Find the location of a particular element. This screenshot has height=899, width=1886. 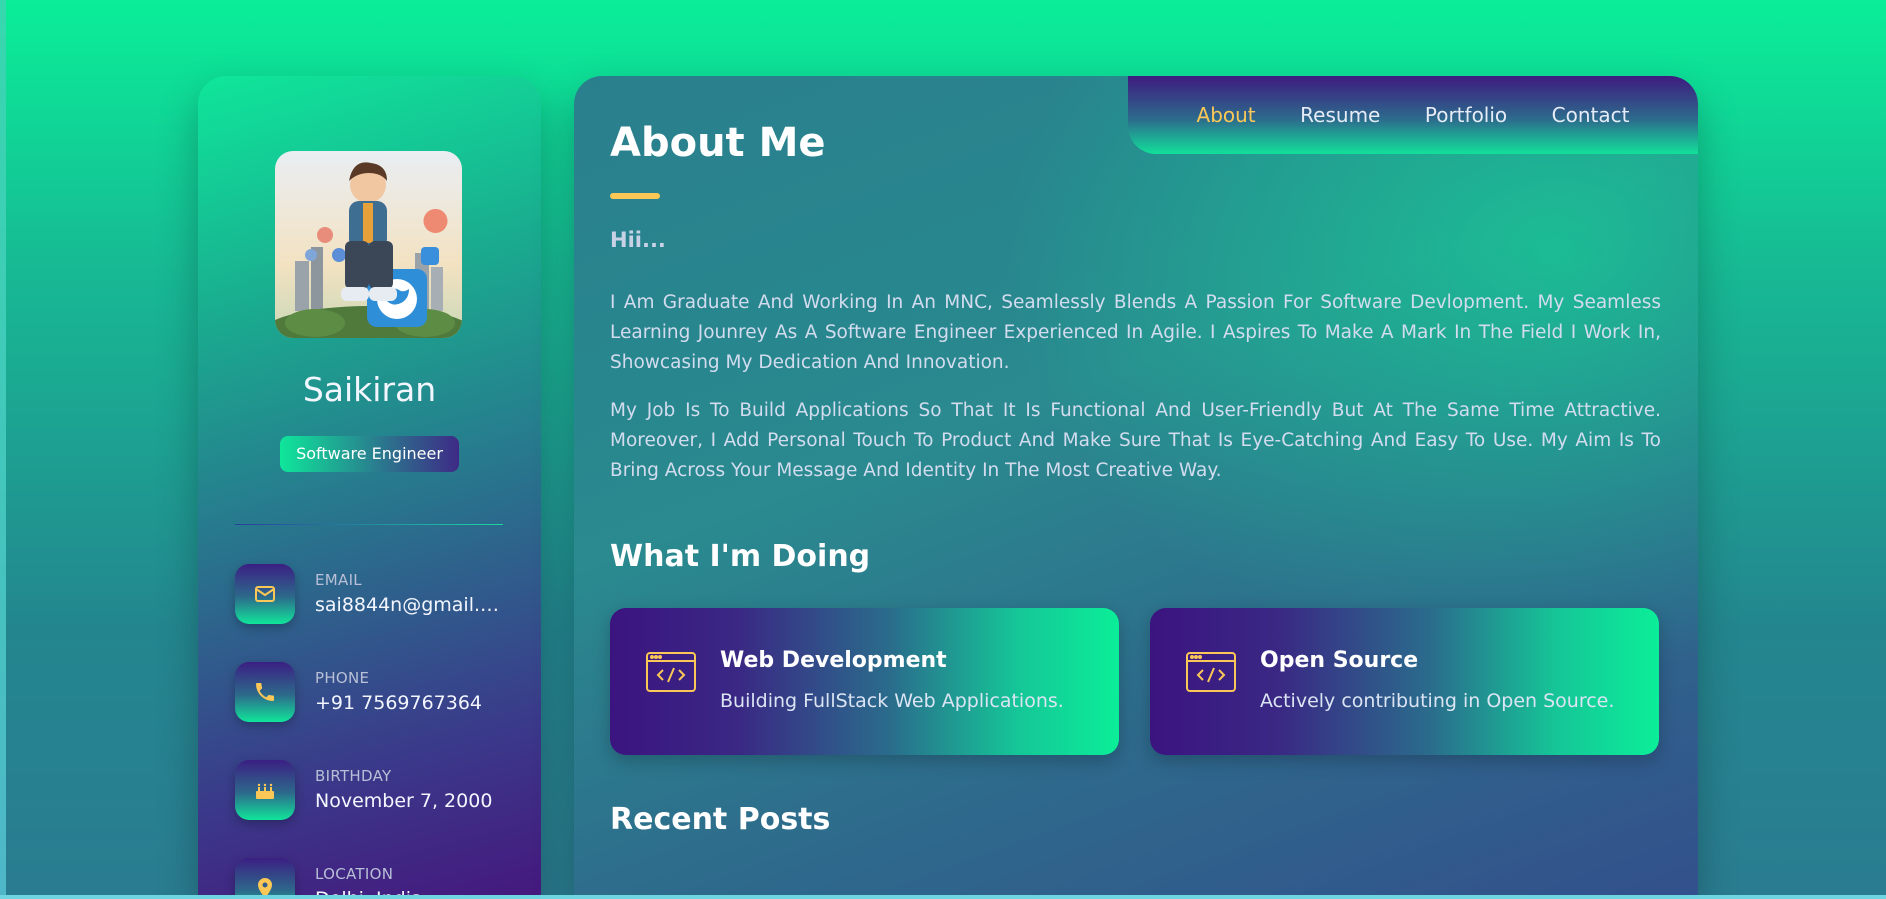

service-title: Open Source is located at coordinates (1339, 660).